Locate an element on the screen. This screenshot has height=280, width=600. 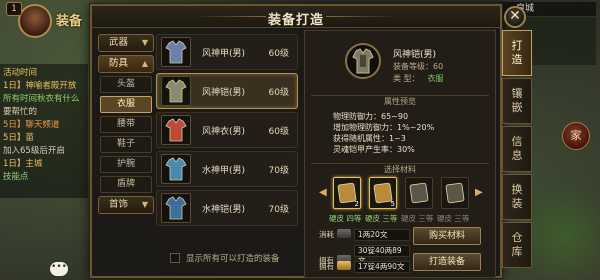
item-required-level: 装备等级：60 is located at coordinates (418, 66).